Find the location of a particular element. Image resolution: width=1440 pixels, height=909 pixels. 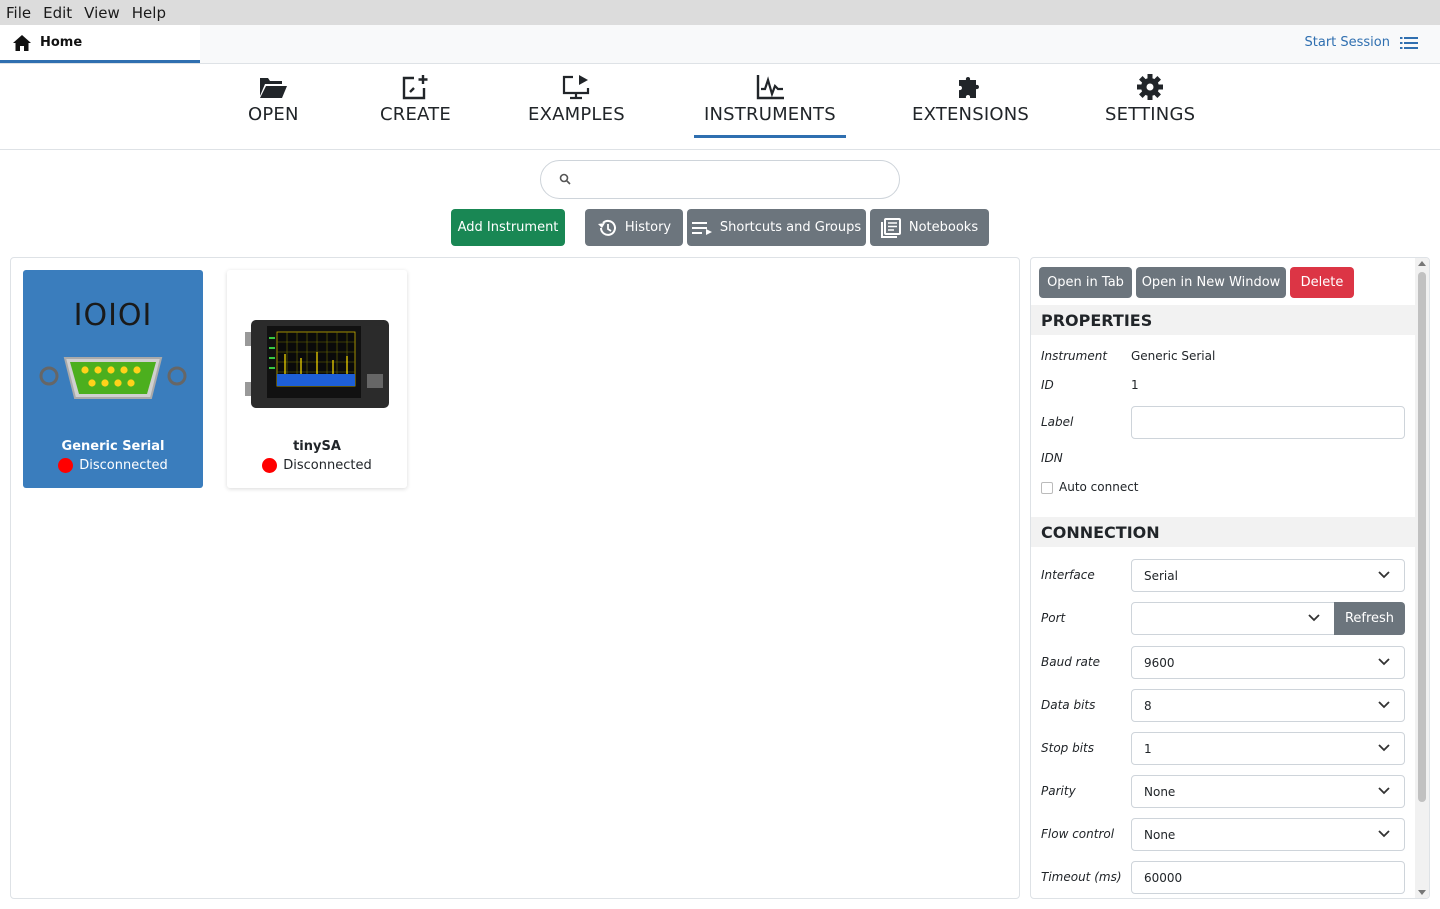

serial-connector-icon is located at coordinates (113, 378).